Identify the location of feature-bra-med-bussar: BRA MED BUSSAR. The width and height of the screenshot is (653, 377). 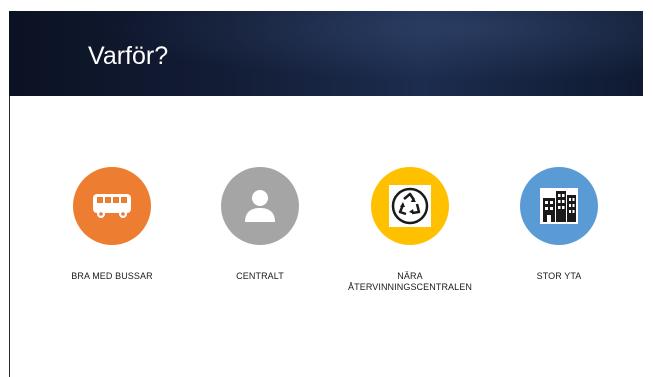
(112, 224).